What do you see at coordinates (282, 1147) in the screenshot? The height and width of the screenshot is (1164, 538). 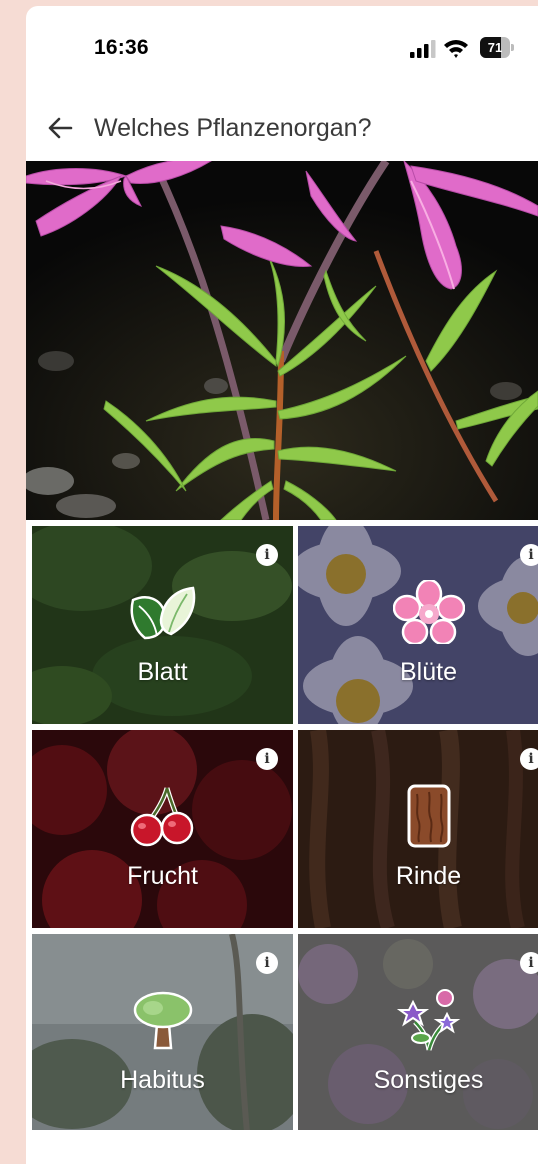 I see `bottom-area` at bounding box center [282, 1147].